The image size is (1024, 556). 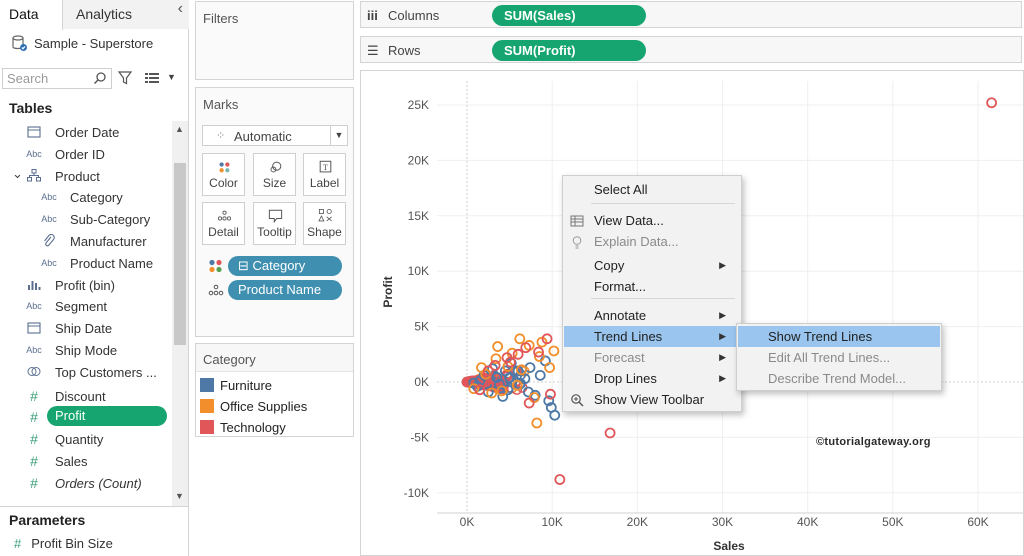 What do you see at coordinates (86, 241) in the screenshot?
I see `field-item: Manufacturer` at bounding box center [86, 241].